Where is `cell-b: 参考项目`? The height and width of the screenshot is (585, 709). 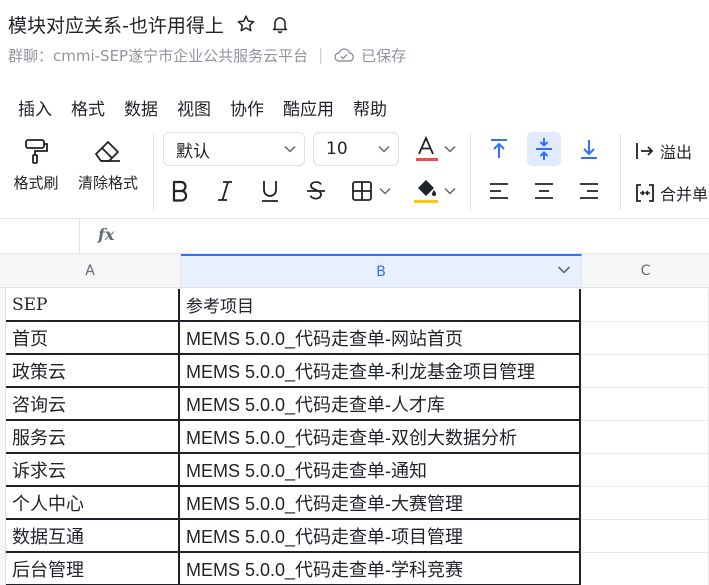
cell-b: 参考项目 is located at coordinates (380, 305).